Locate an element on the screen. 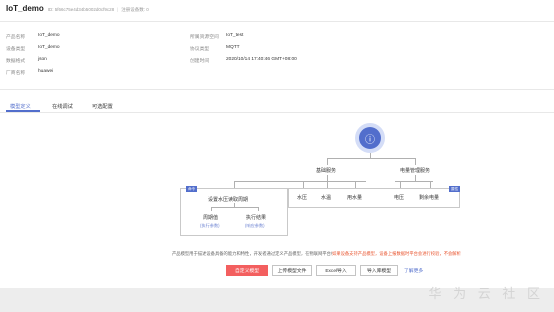 The height and width of the screenshot is (312, 554). excel-import-button: Excel导入 is located at coordinates (336, 270).